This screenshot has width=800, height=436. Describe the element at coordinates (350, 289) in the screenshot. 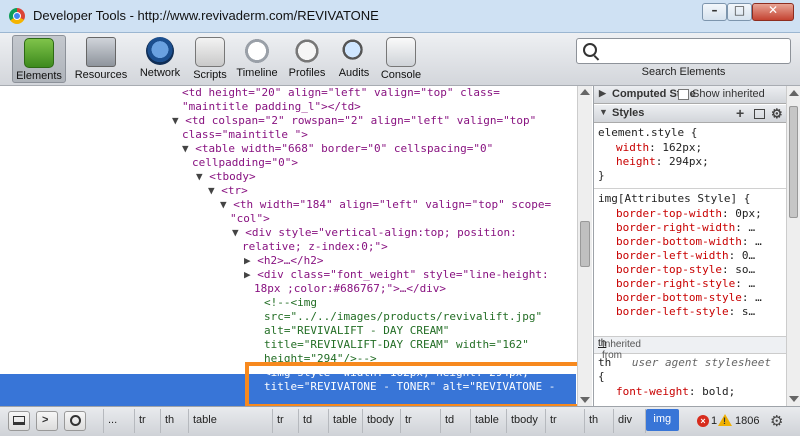

I see `dom-node-line: 18px ;color:#686767;">…</div>` at that location.